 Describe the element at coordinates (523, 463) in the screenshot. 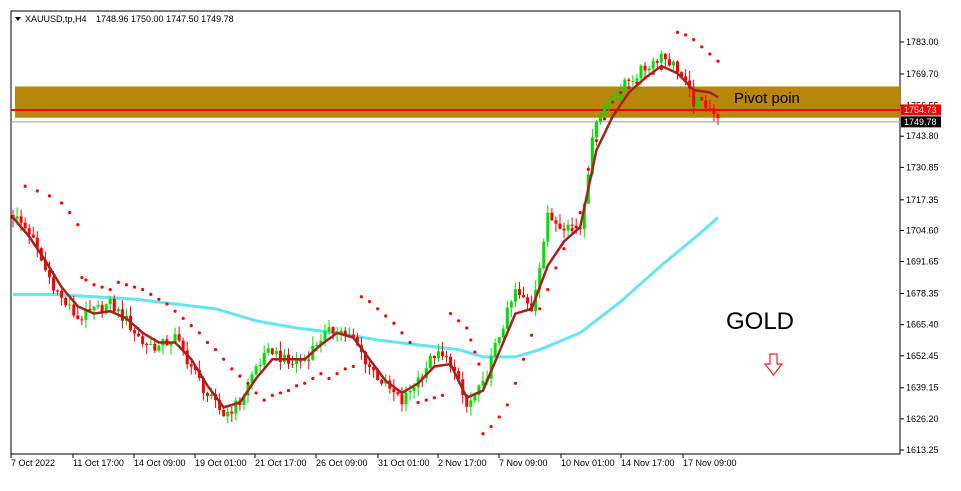

I see `x-tick-label: 7 Nov 09:00` at that location.